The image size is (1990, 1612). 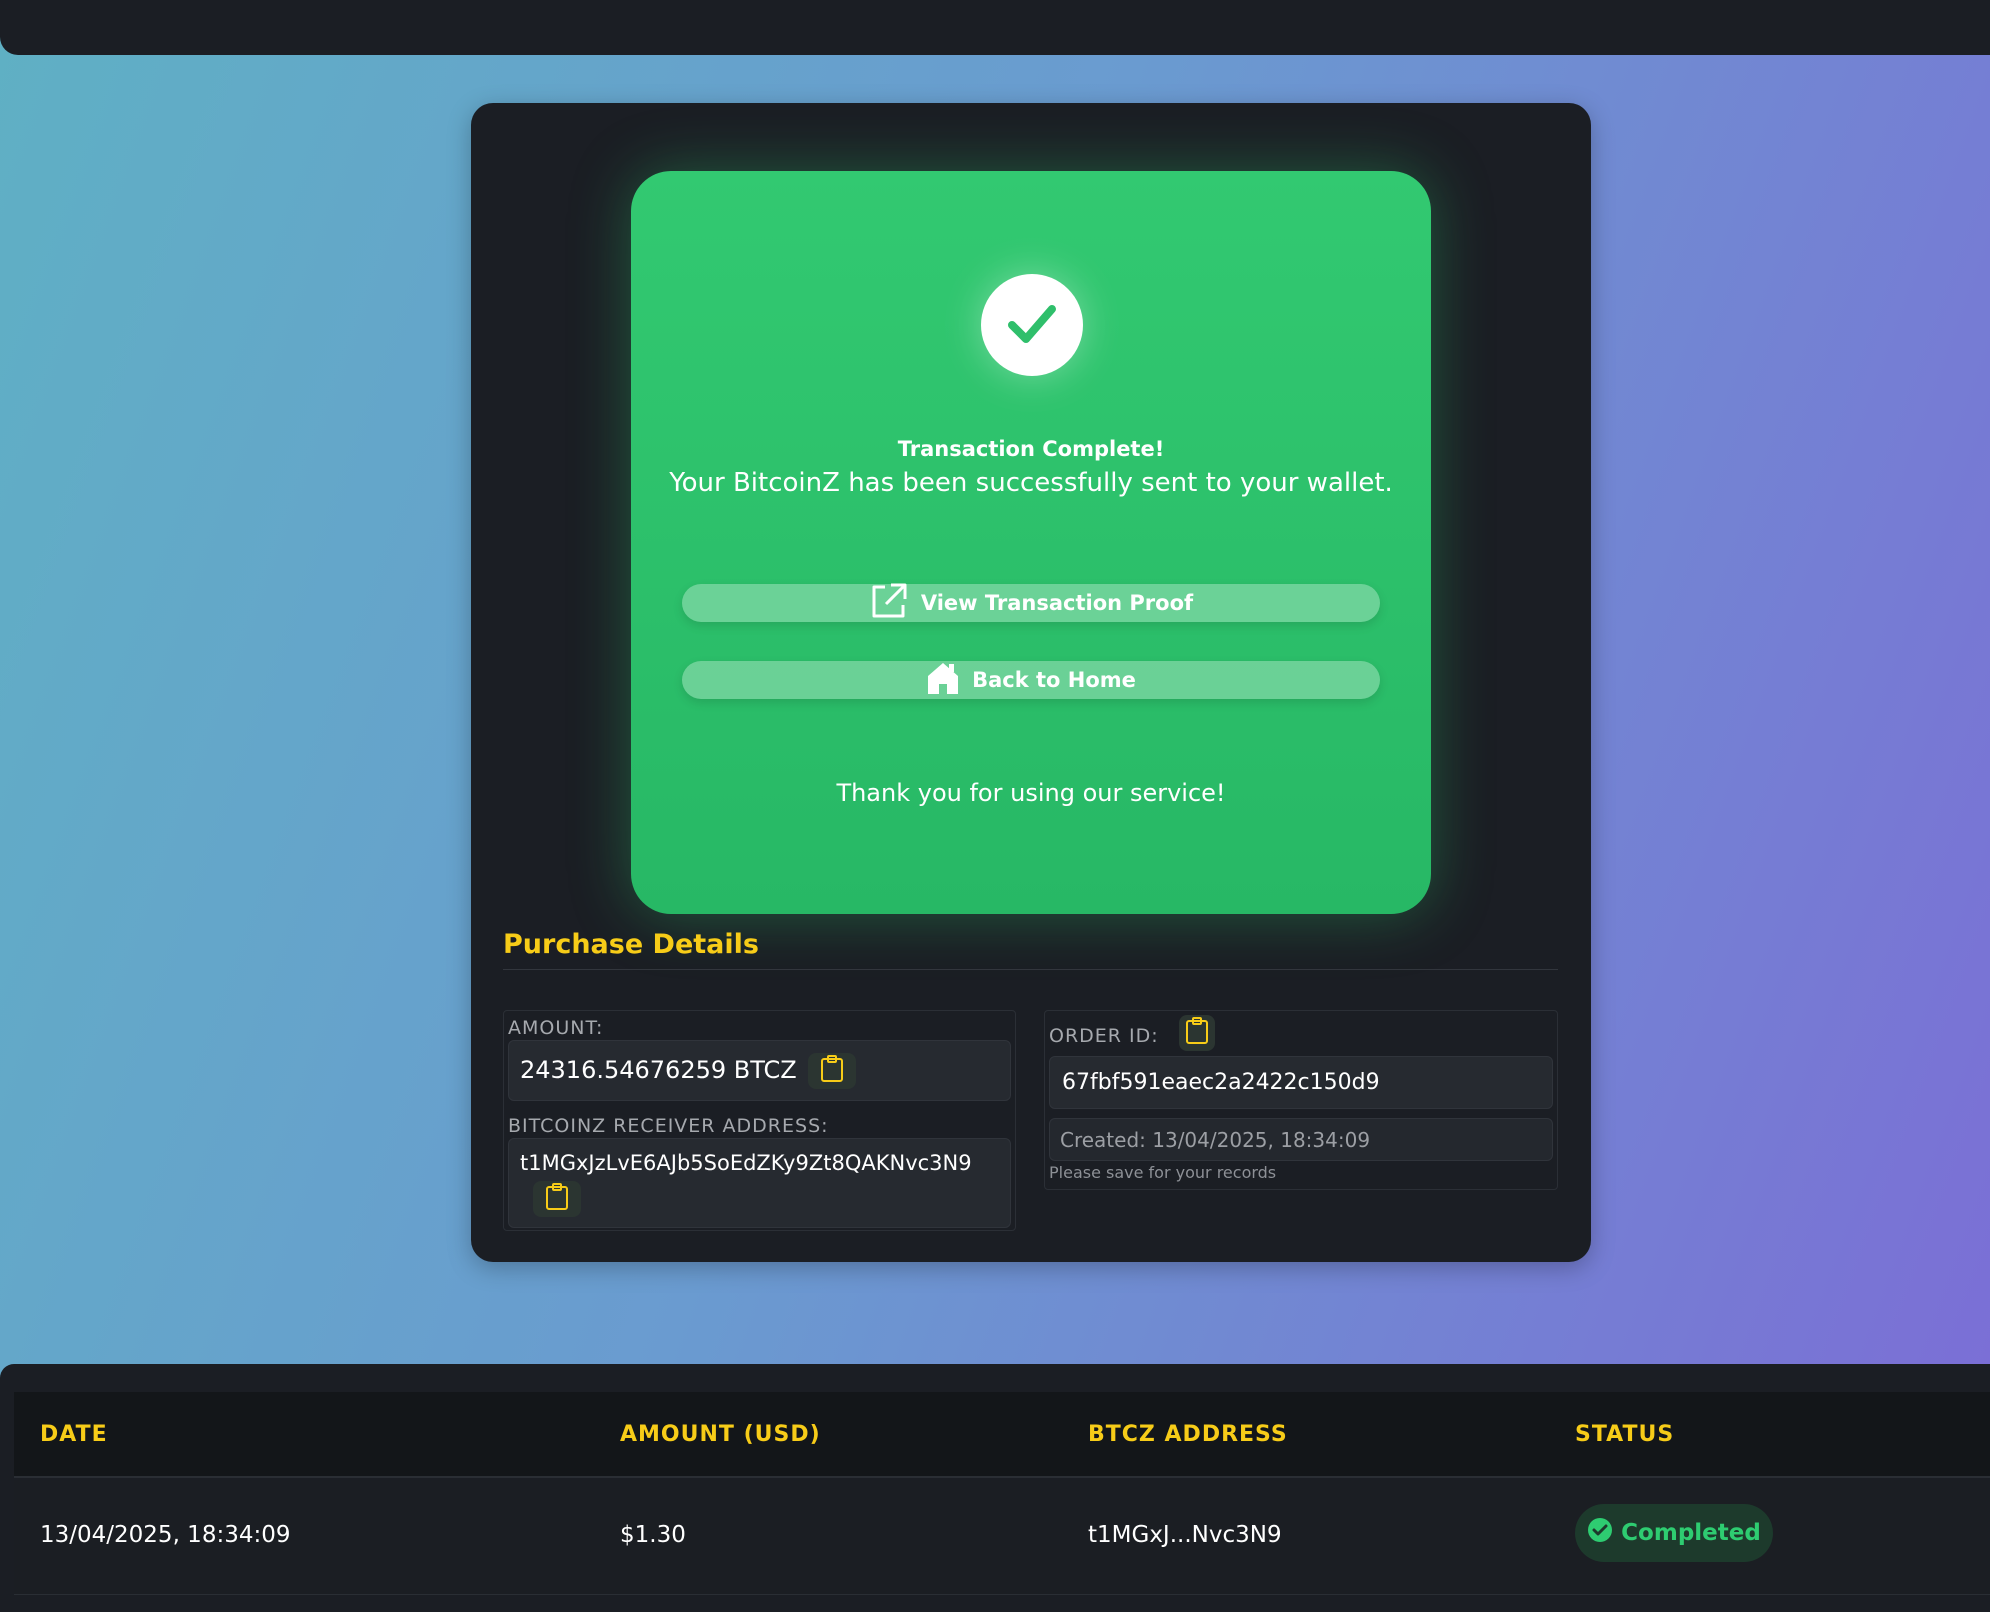 I want to click on amount-label: AMOUNT:, so click(x=556, y=1028).